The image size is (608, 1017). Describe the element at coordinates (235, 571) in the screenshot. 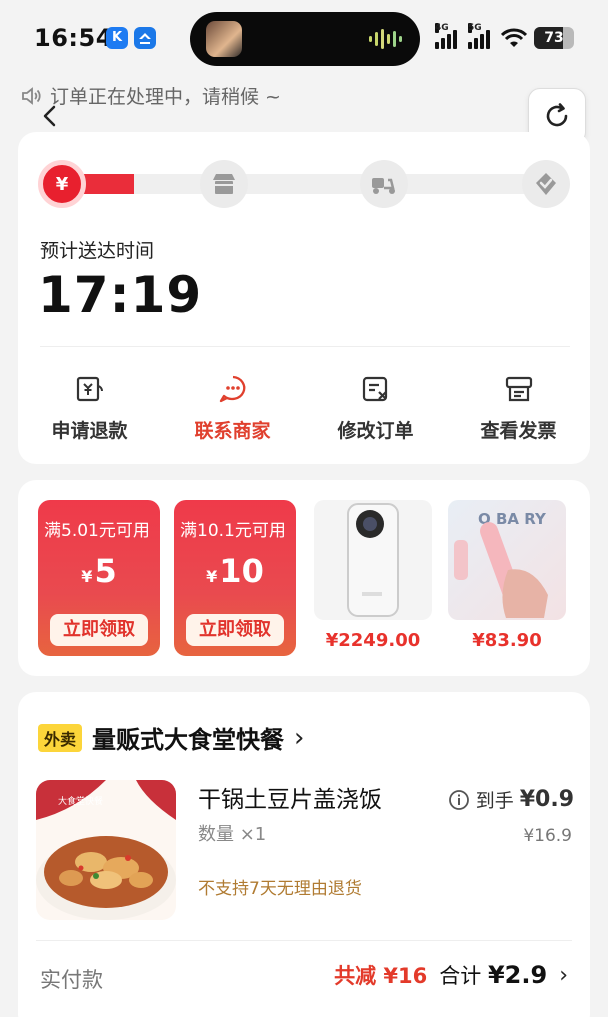

I see `coupon-amount: ¥10` at that location.